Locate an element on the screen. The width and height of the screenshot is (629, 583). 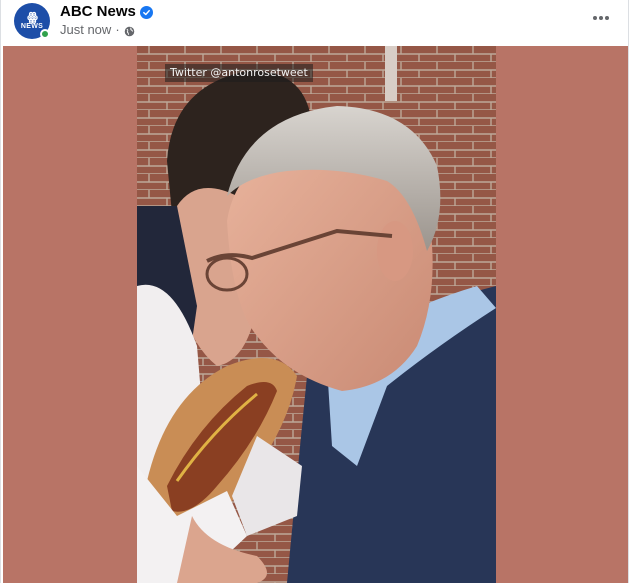
more-options-icon is located at coordinates (601, 18).